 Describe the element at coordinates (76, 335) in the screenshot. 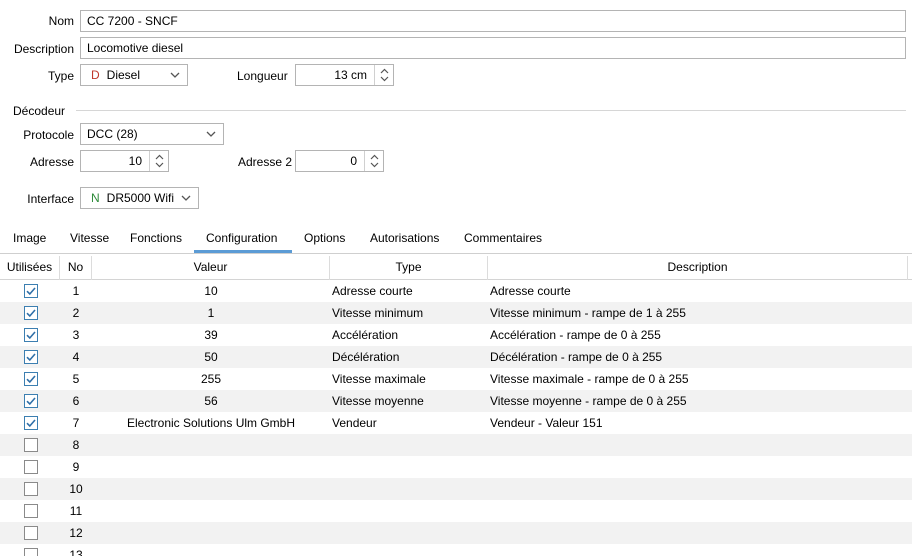

I see `cell-no: 3` at that location.